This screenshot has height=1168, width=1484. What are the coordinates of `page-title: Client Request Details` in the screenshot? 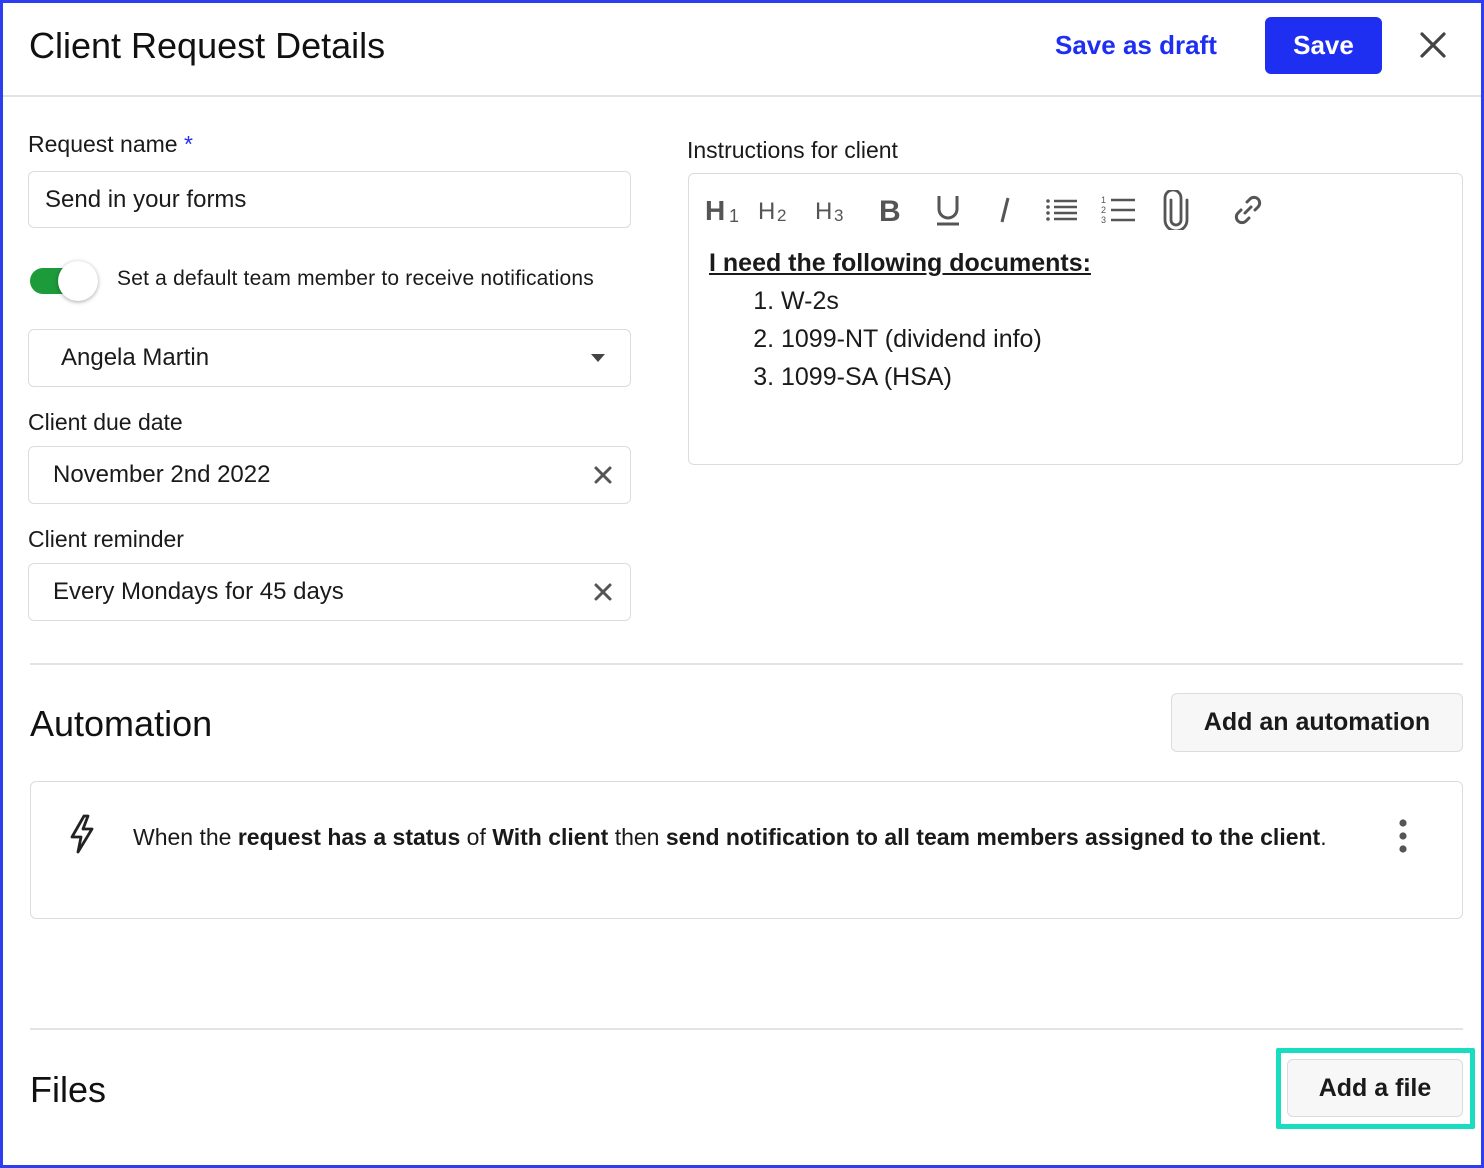 It's located at (207, 45).